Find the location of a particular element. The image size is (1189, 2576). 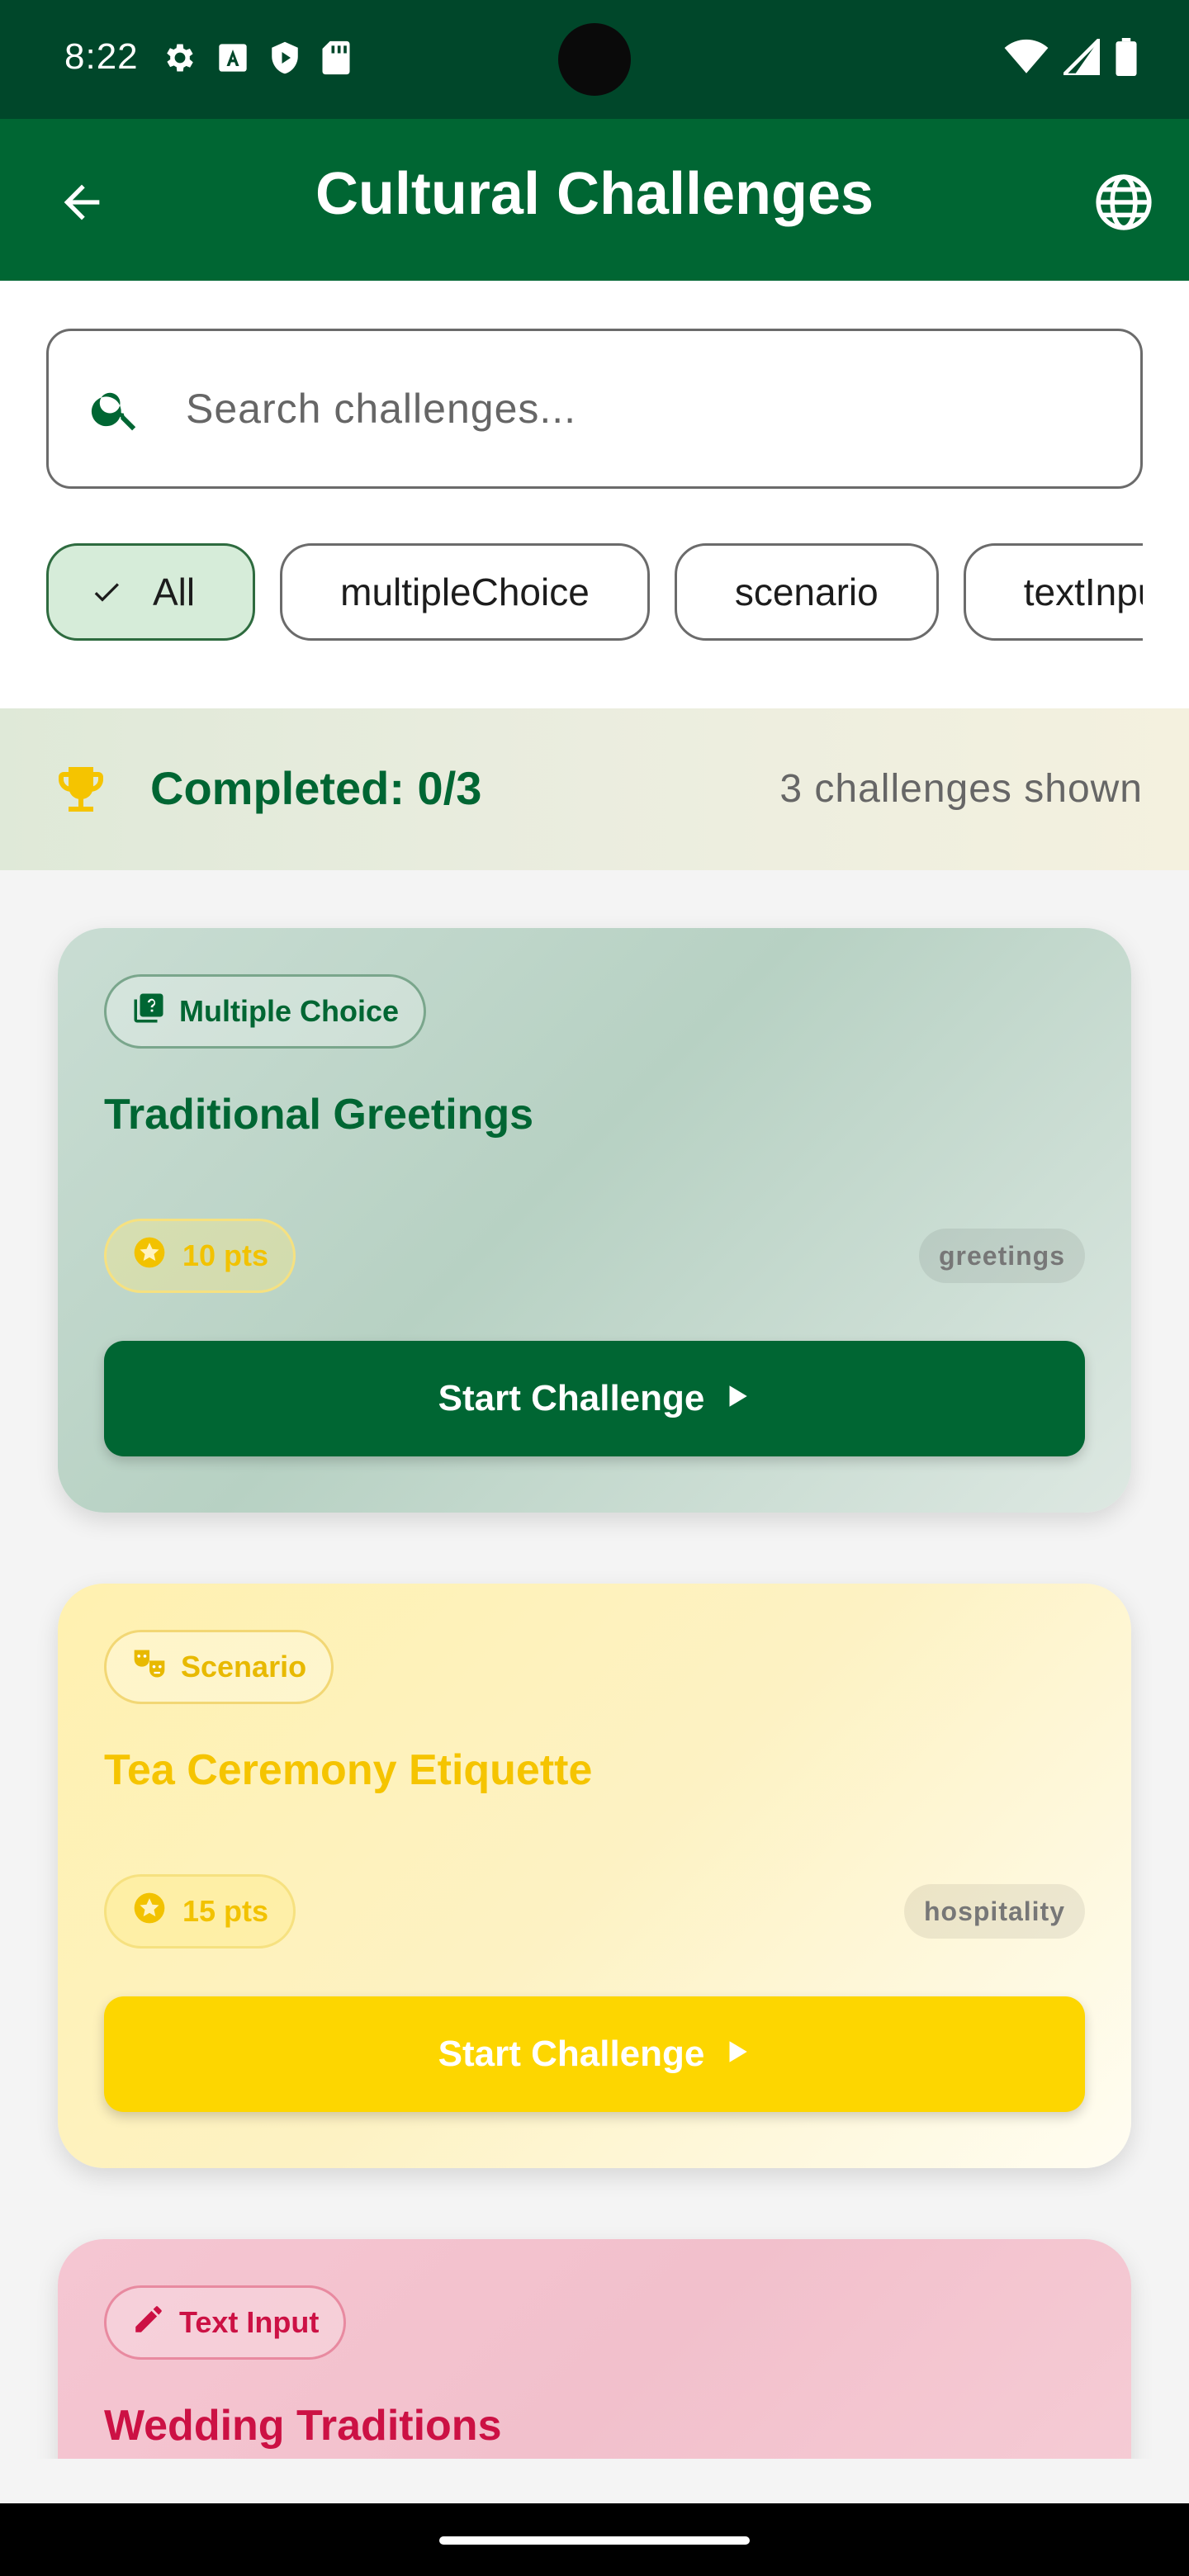

chip-label: multipleChoice is located at coordinates (465, 592).